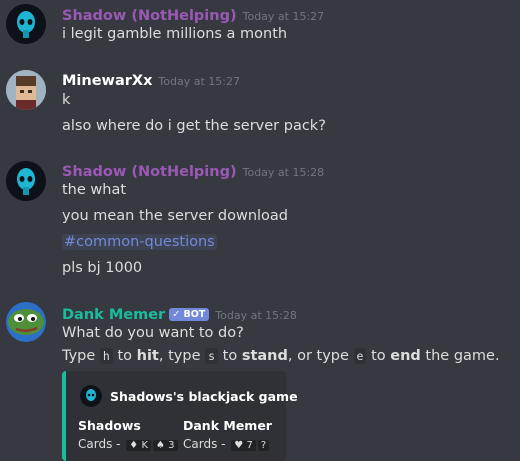 The height and width of the screenshot is (461, 520). I want to click on key-s-code: s, so click(212, 356).